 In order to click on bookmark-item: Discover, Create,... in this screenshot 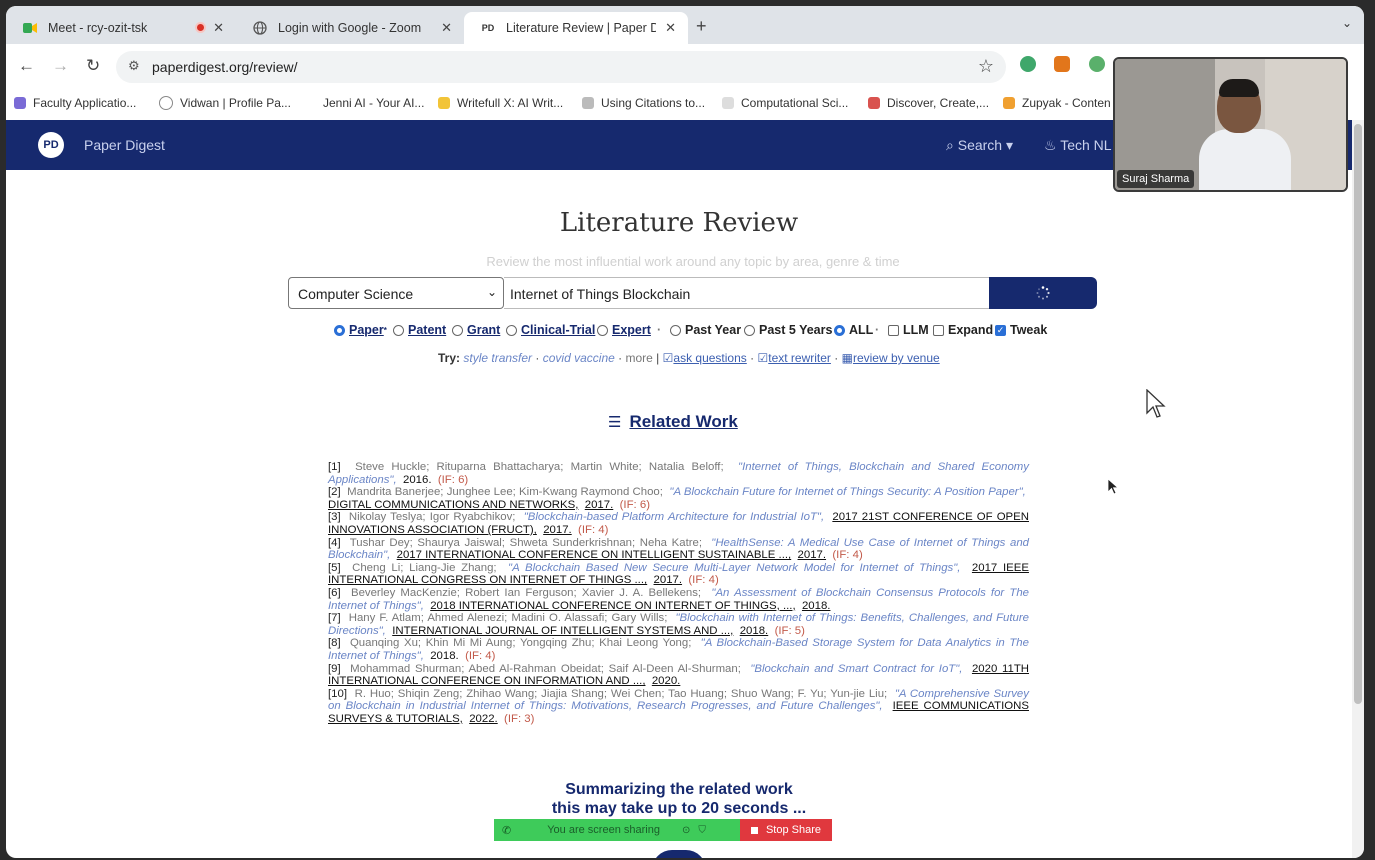, I will do `click(928, 103)`.